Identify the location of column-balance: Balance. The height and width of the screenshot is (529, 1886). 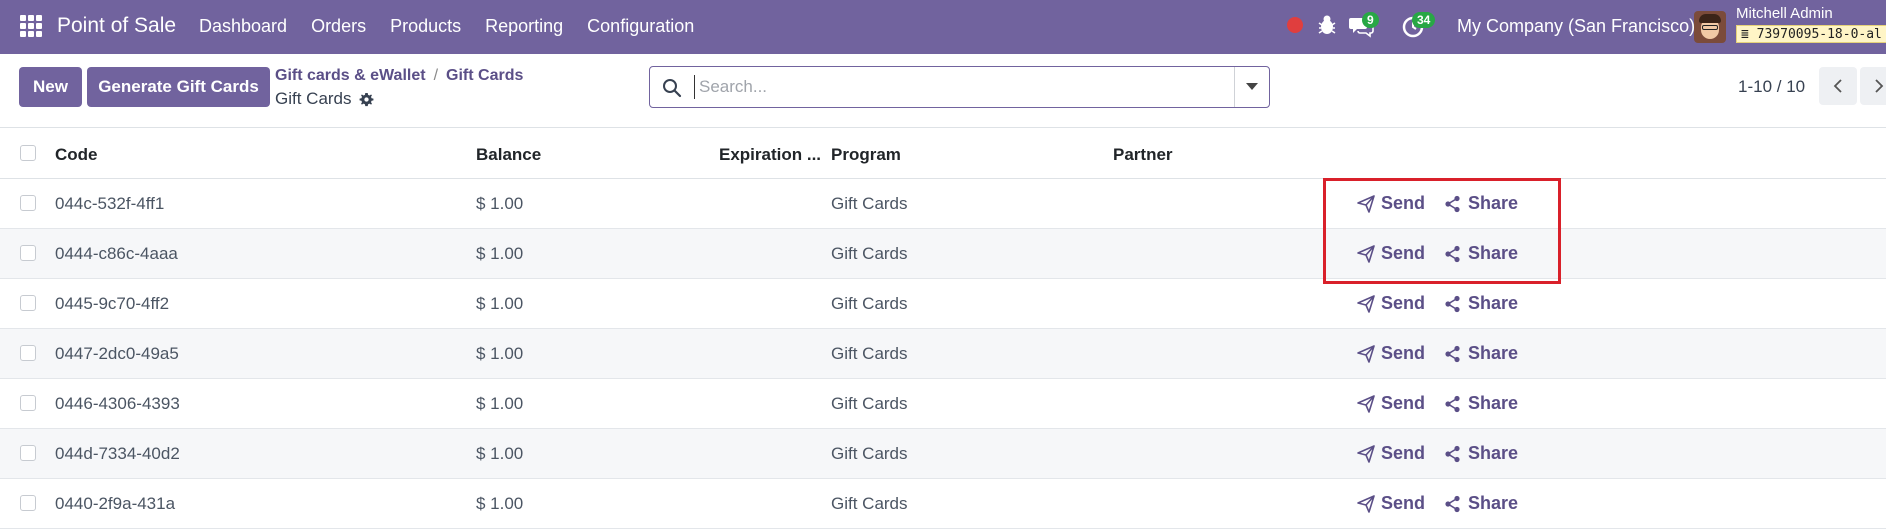
(508, 155).